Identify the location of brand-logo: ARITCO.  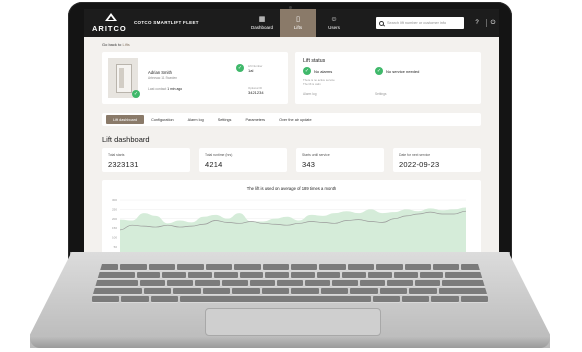
(110, 24).